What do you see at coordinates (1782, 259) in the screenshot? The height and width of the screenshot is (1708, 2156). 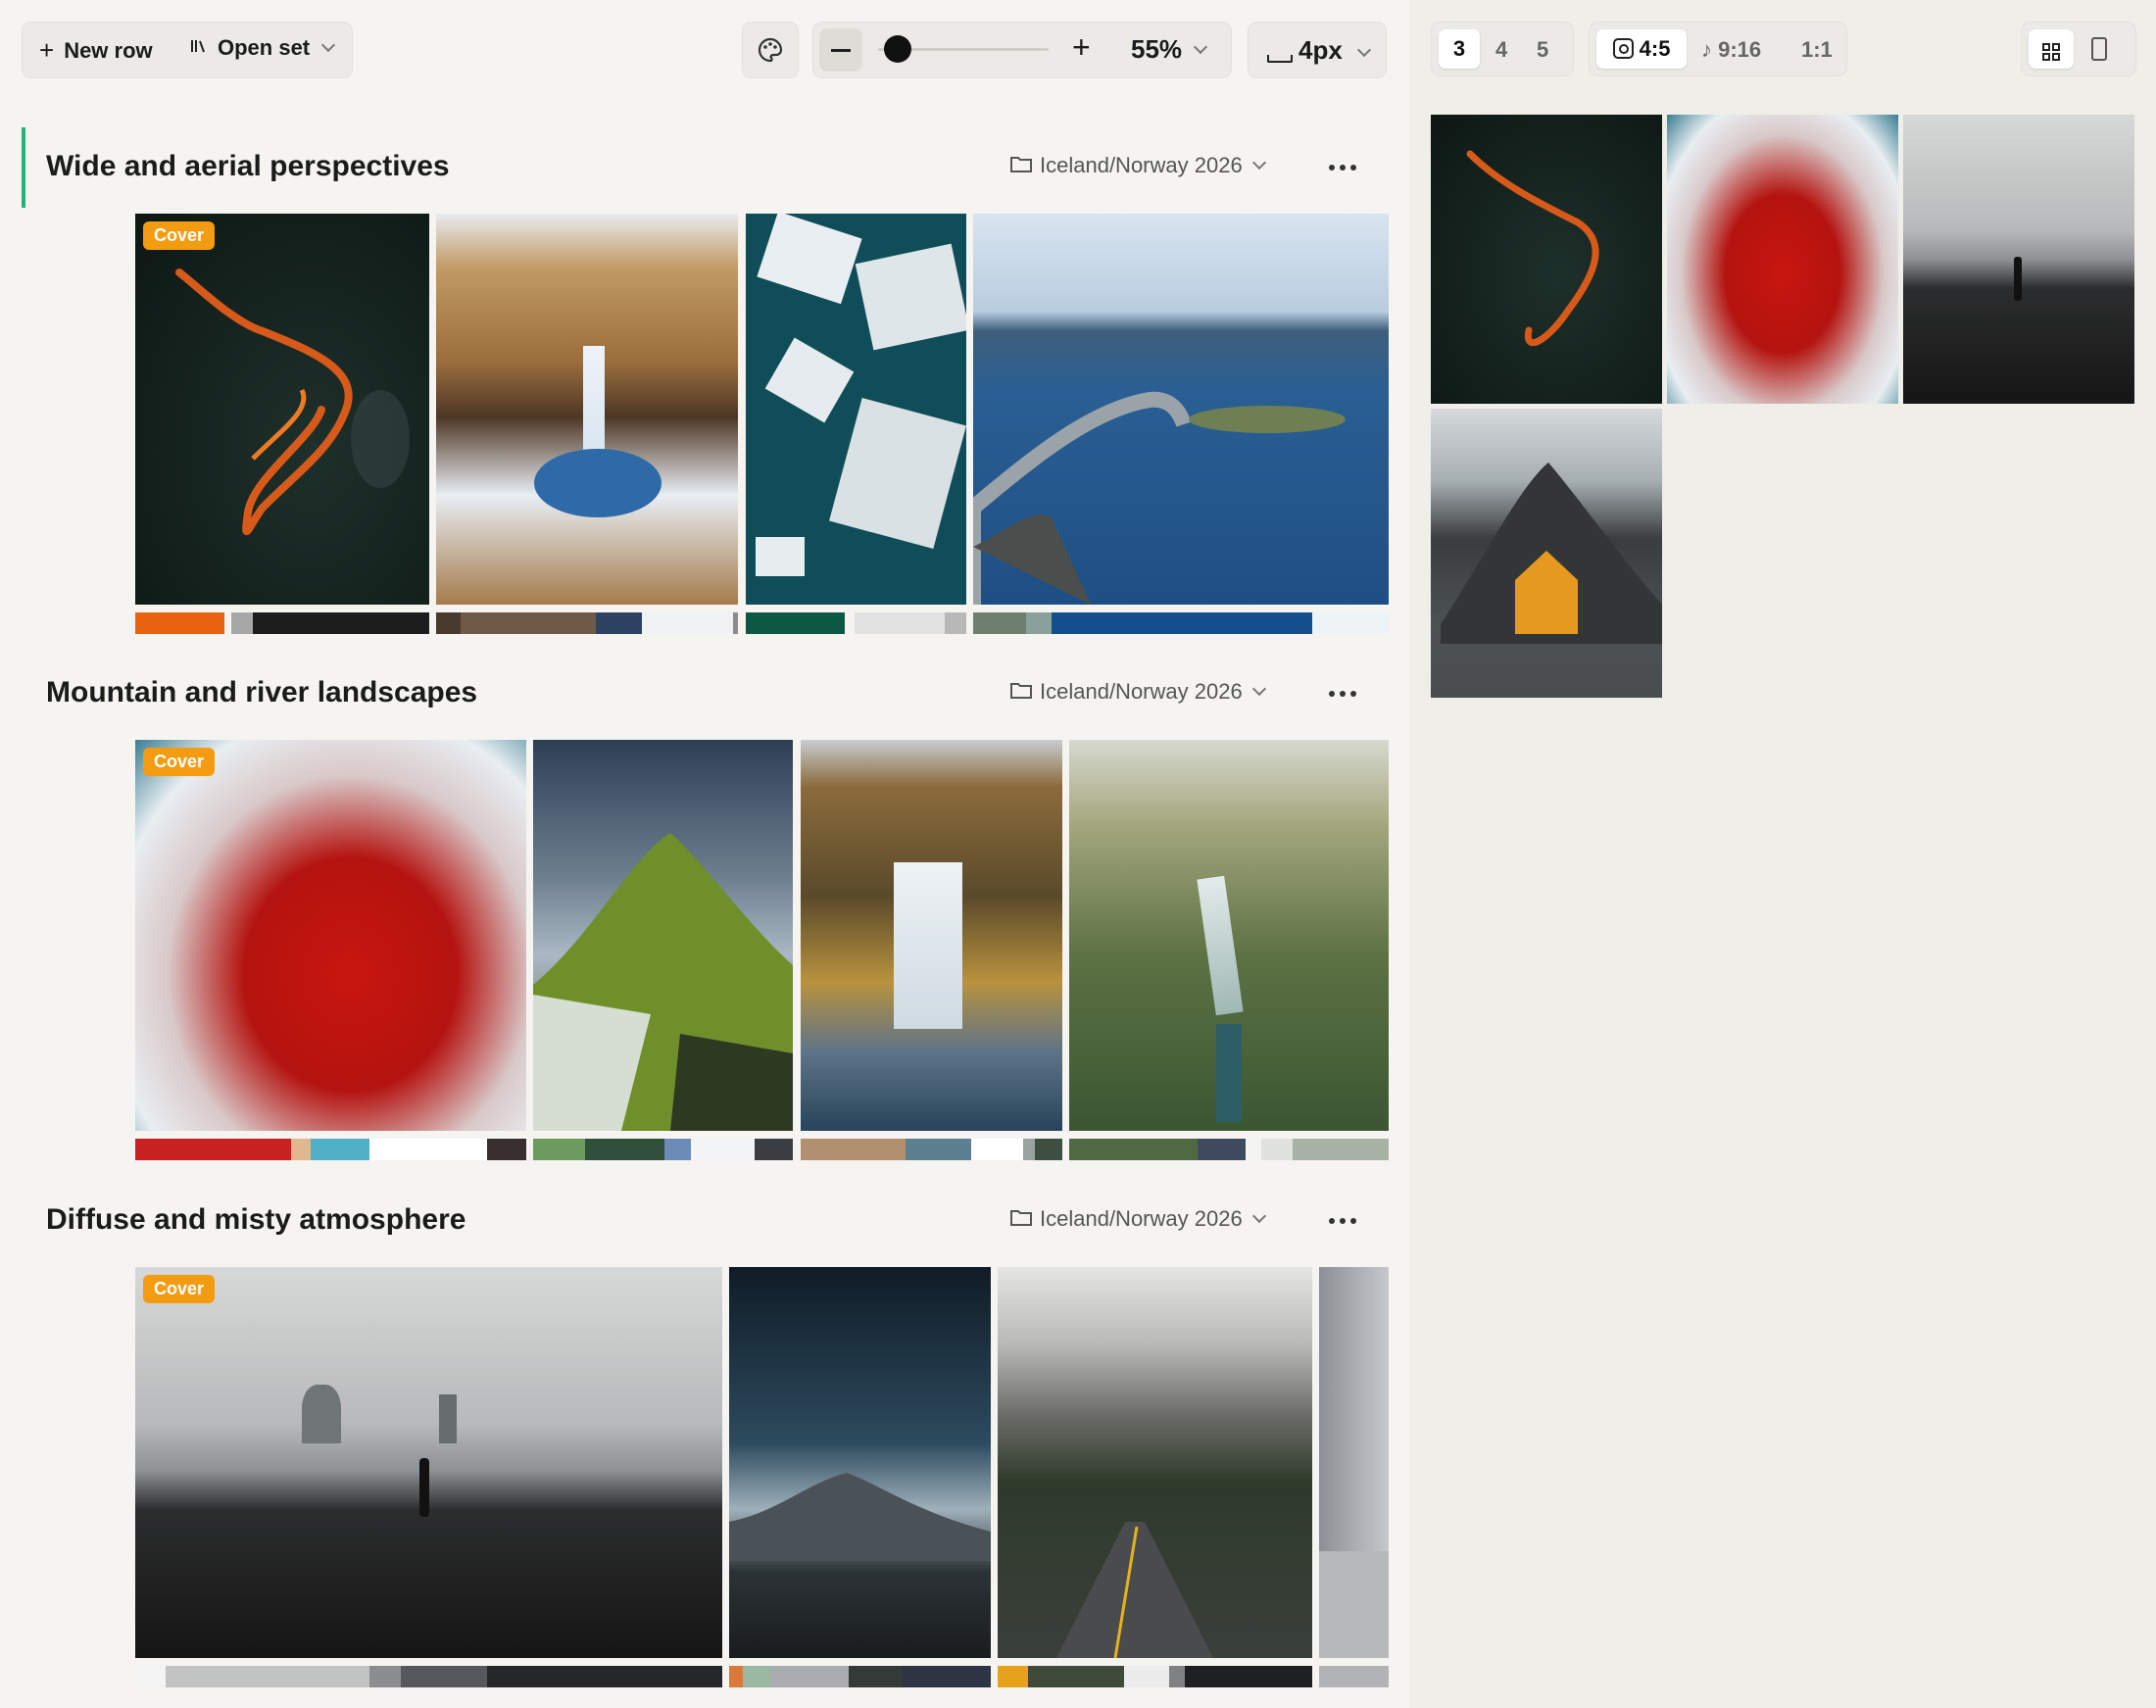 I see `preview-red-river-delta` at bounding box center [1782, 259].